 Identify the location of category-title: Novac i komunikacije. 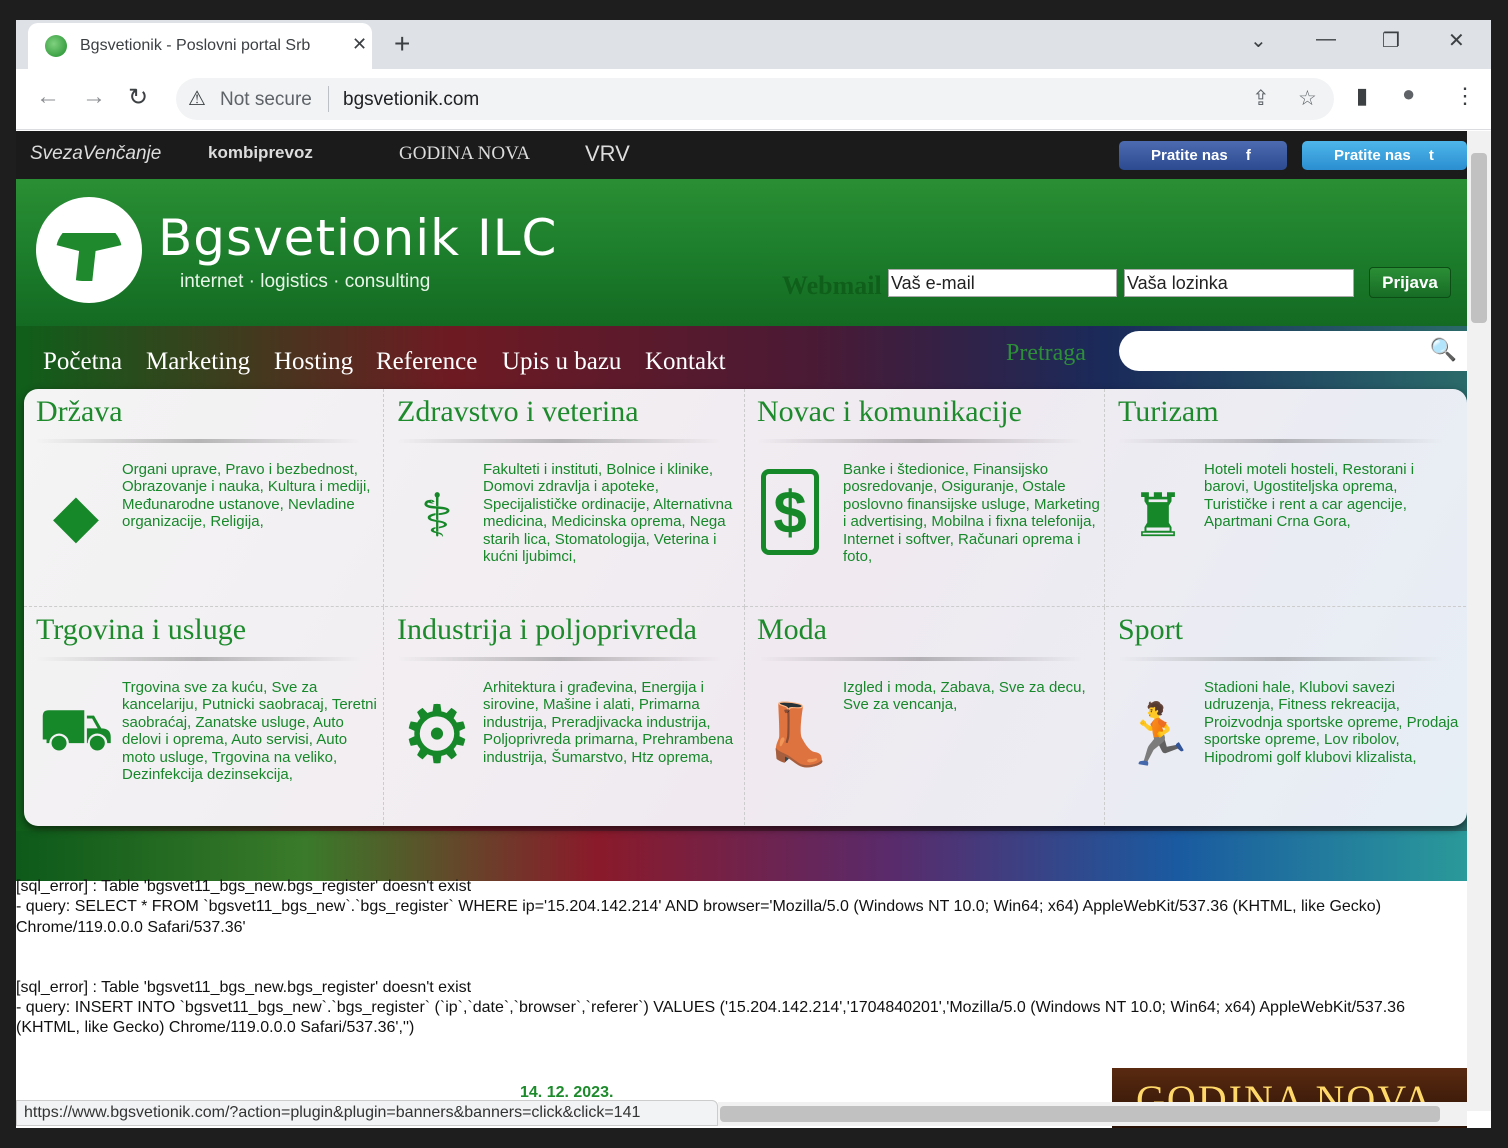
(889, 412).